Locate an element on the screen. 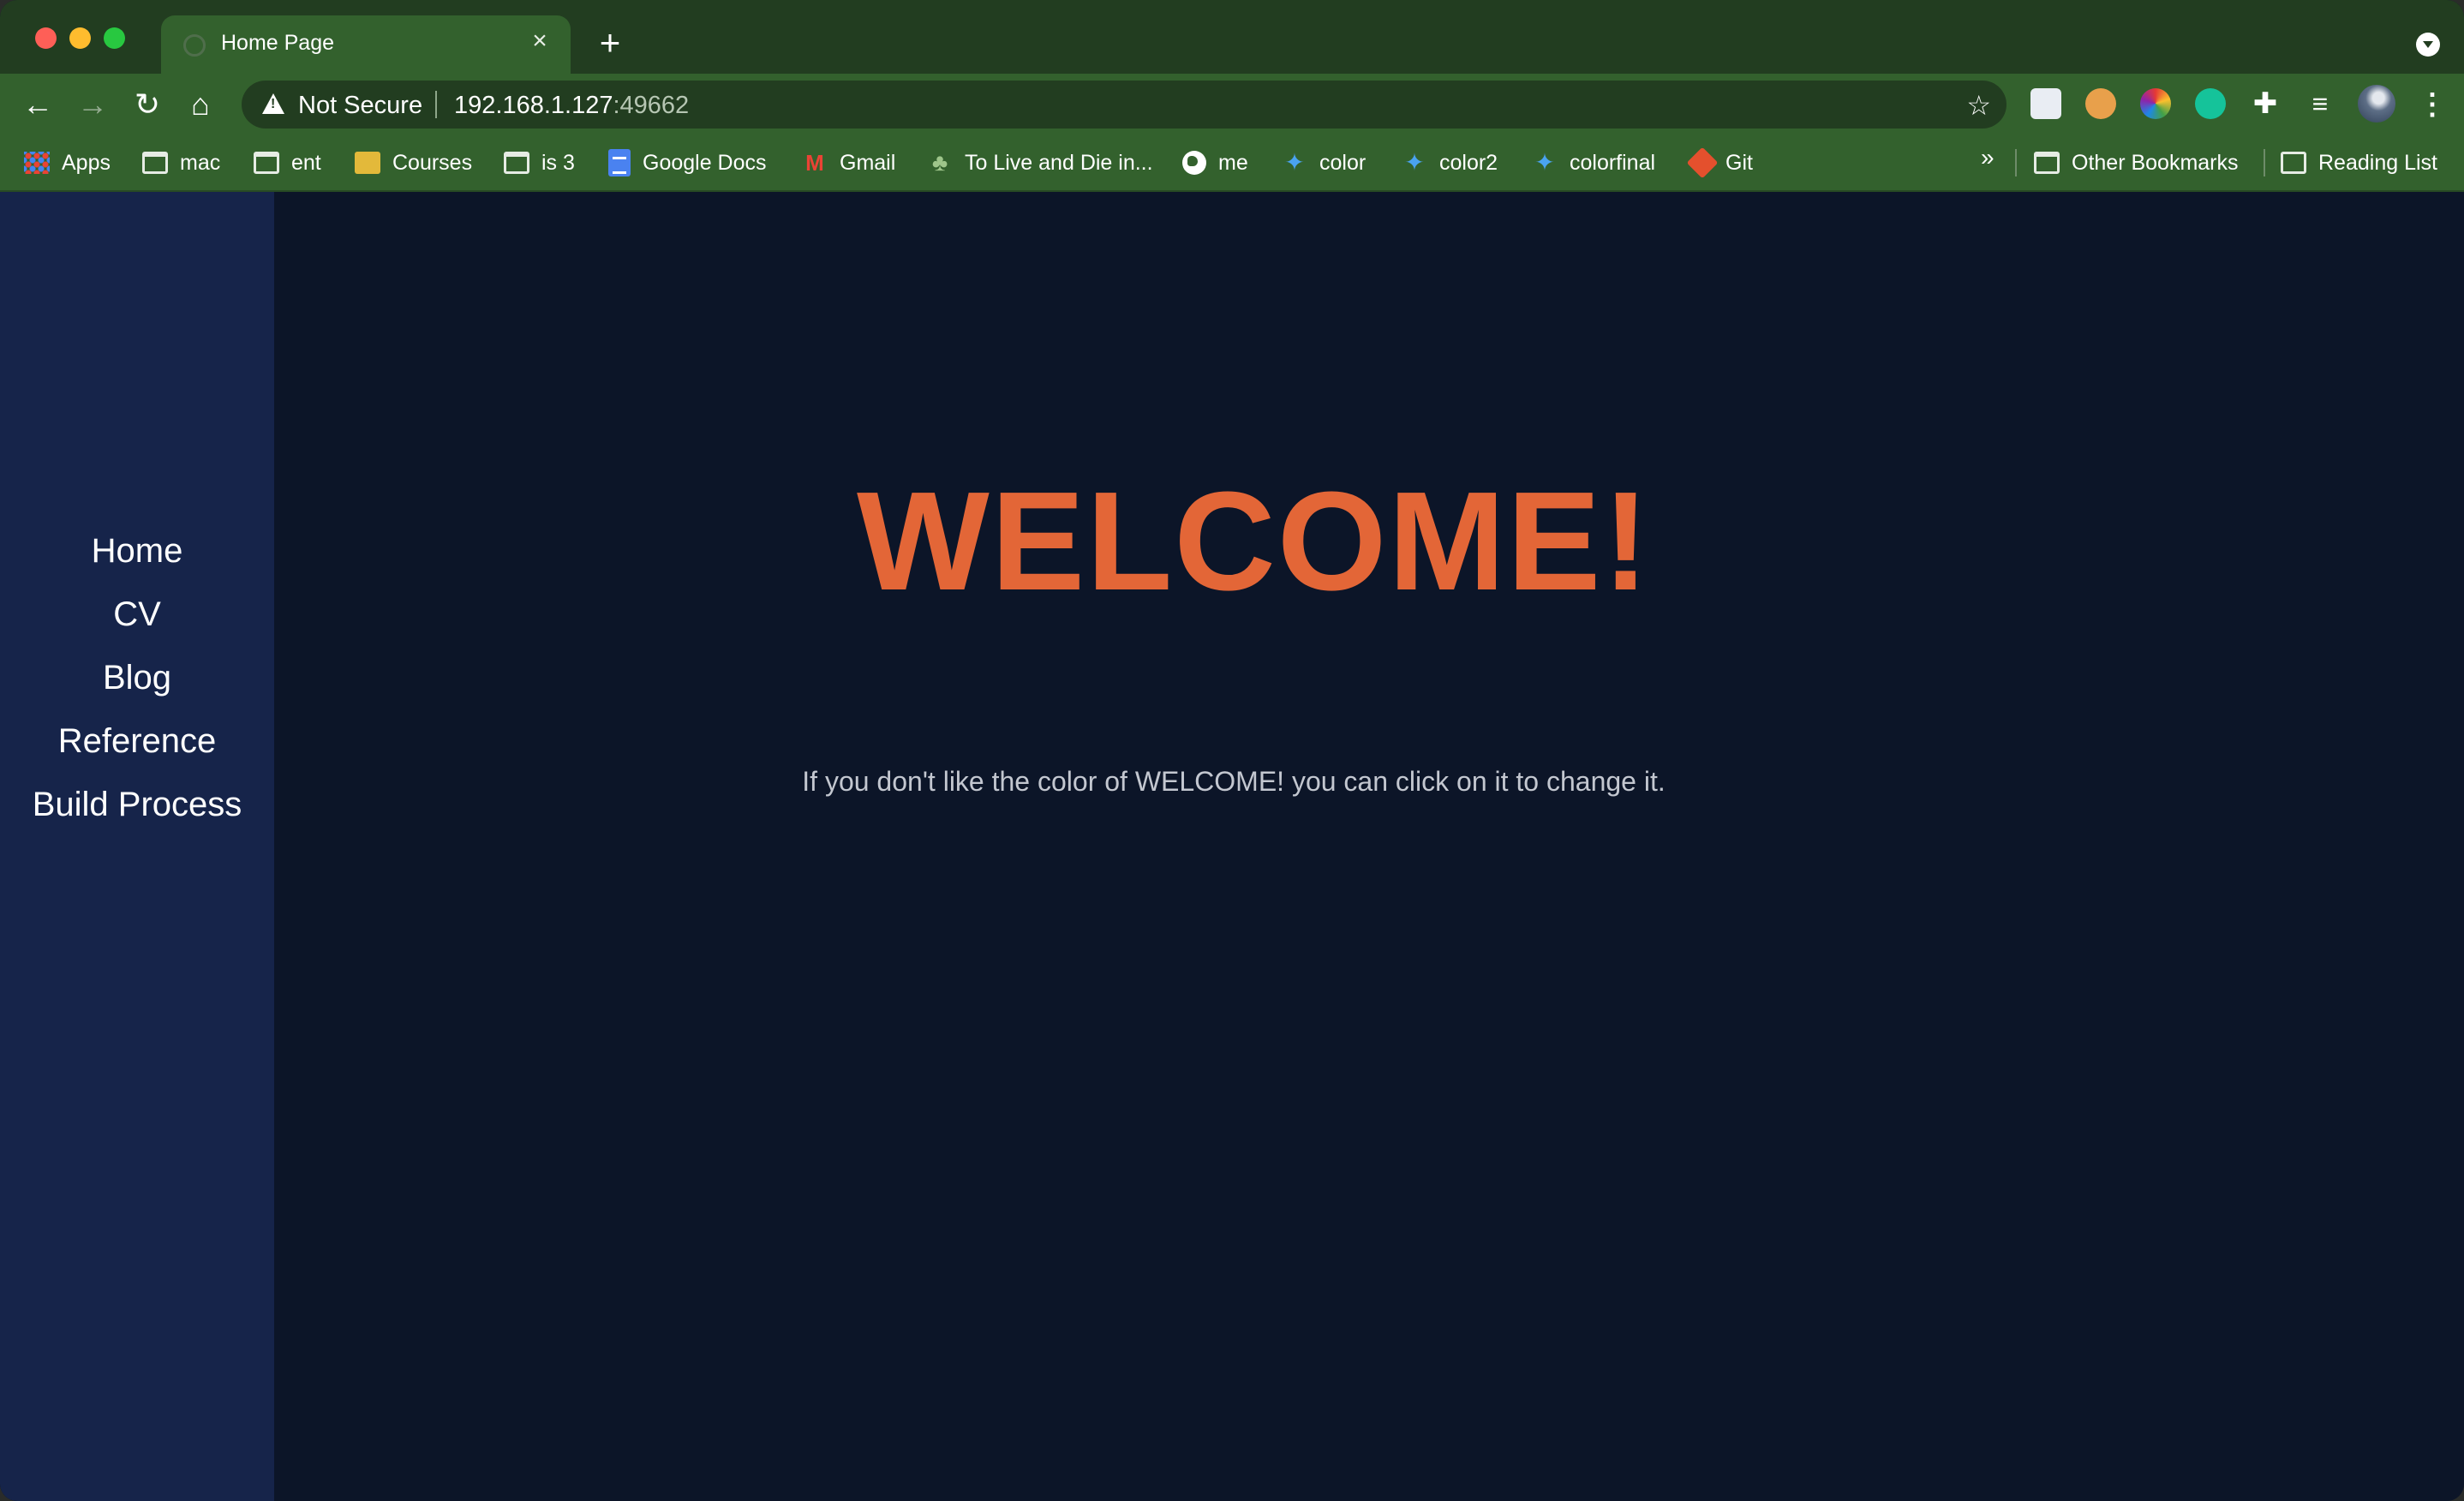 The image size is (2464, 1501). bookmark-mac: mac is located at coordinates (181, 163).